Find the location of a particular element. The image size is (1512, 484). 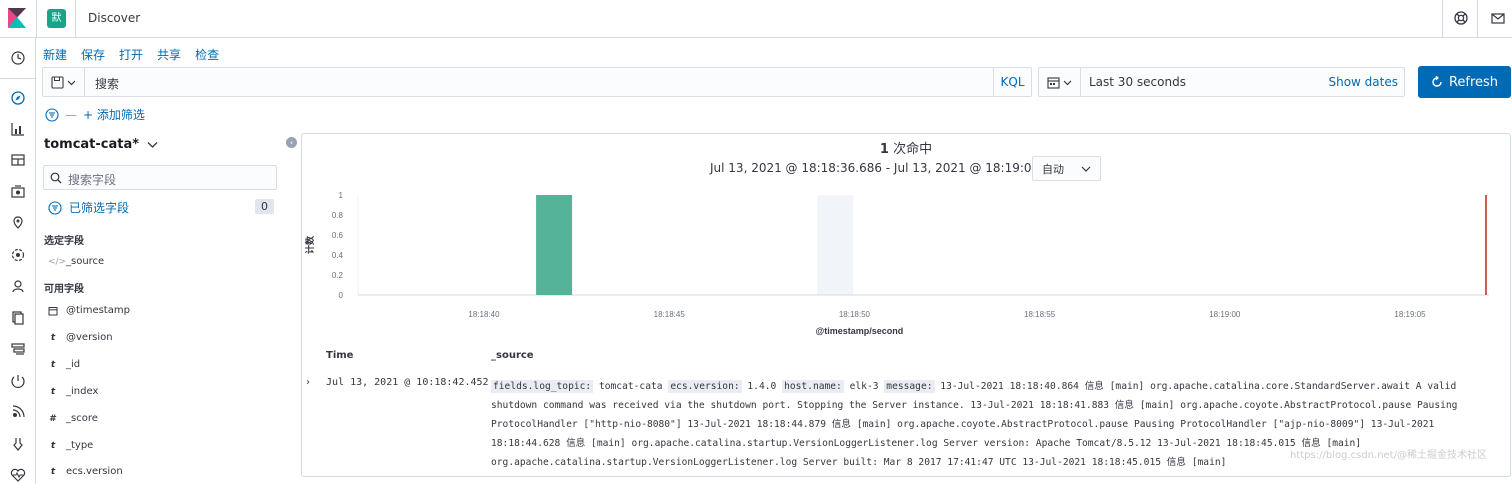

field-name: _type is located at coordinates (80, 445).